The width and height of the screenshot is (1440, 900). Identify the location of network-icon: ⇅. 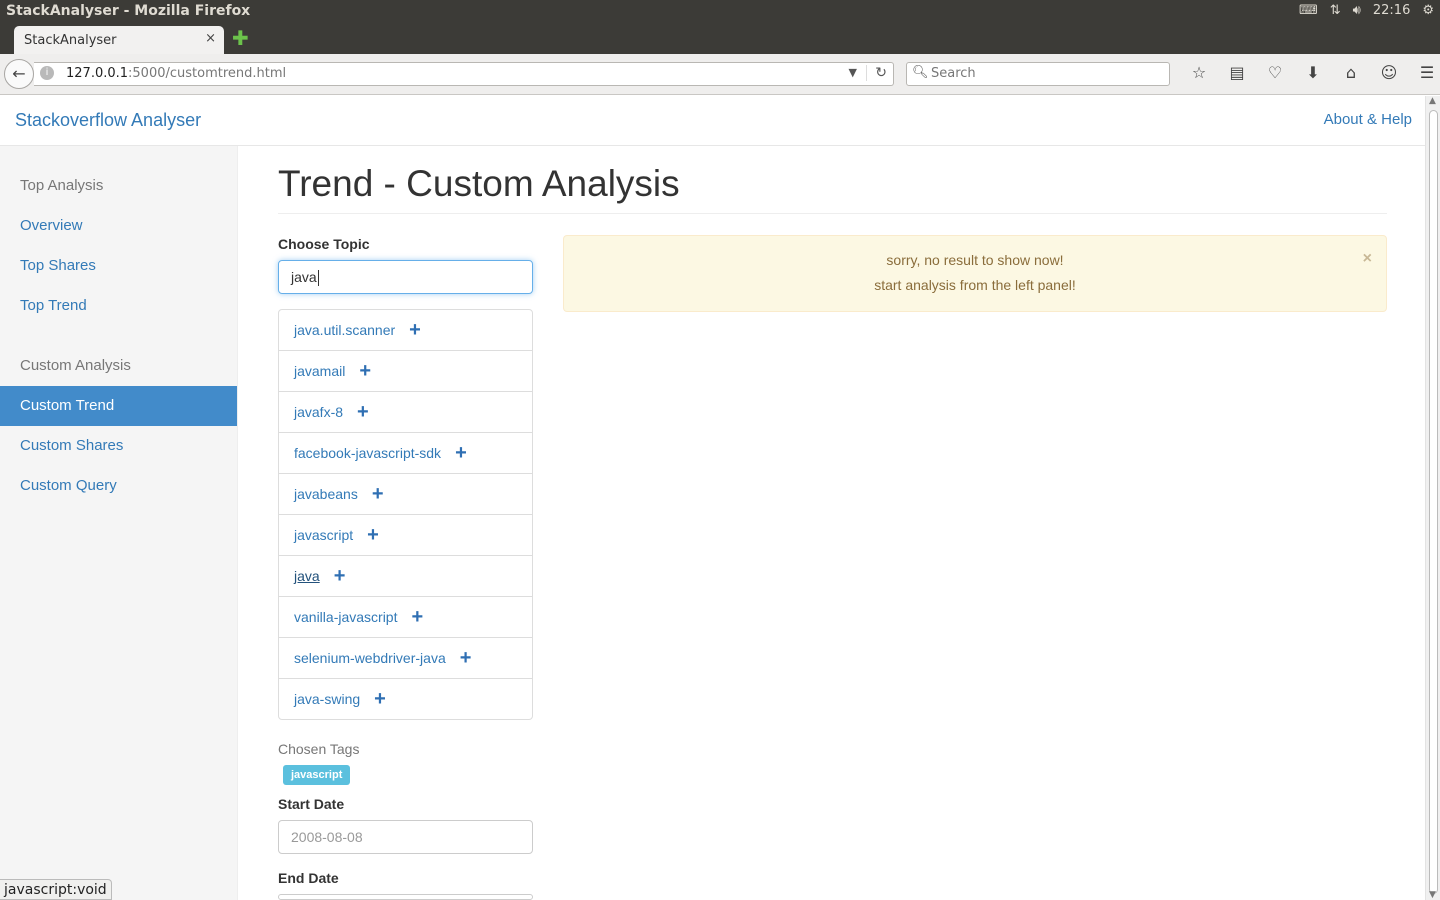
(1335, 10).